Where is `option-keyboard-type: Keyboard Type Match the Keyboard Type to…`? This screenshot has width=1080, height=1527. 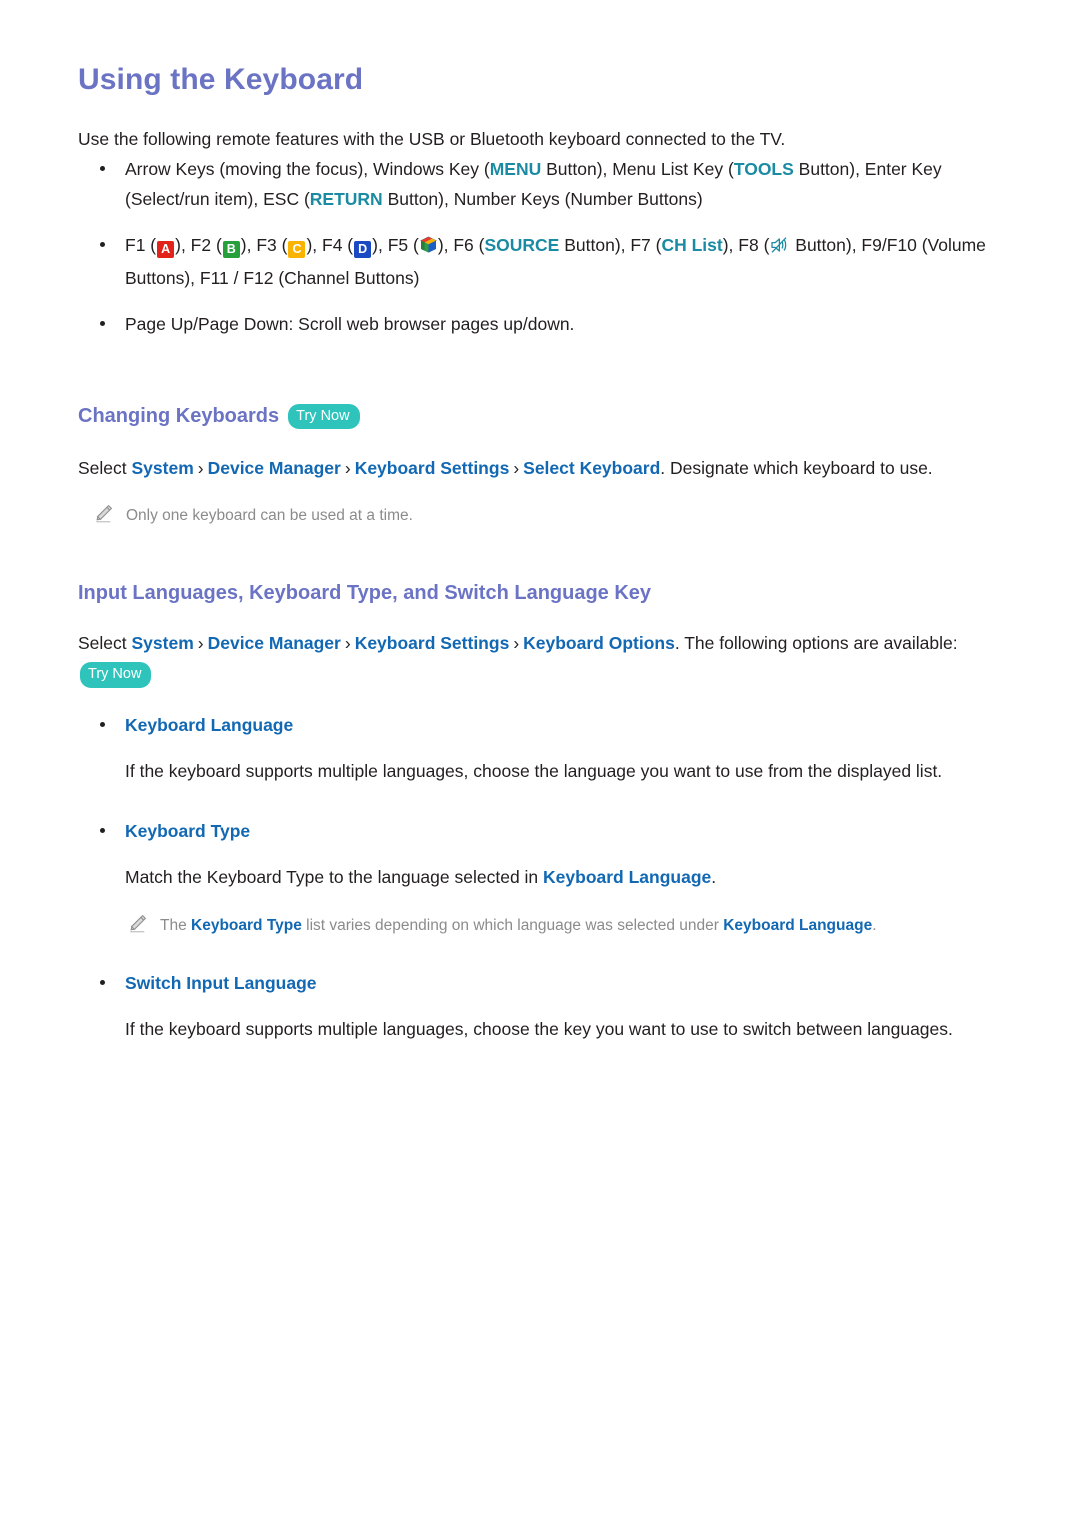 option-keyboard-type: Keyboard Type Match the Keyboard Type to… is located at coordinates (549, 877).